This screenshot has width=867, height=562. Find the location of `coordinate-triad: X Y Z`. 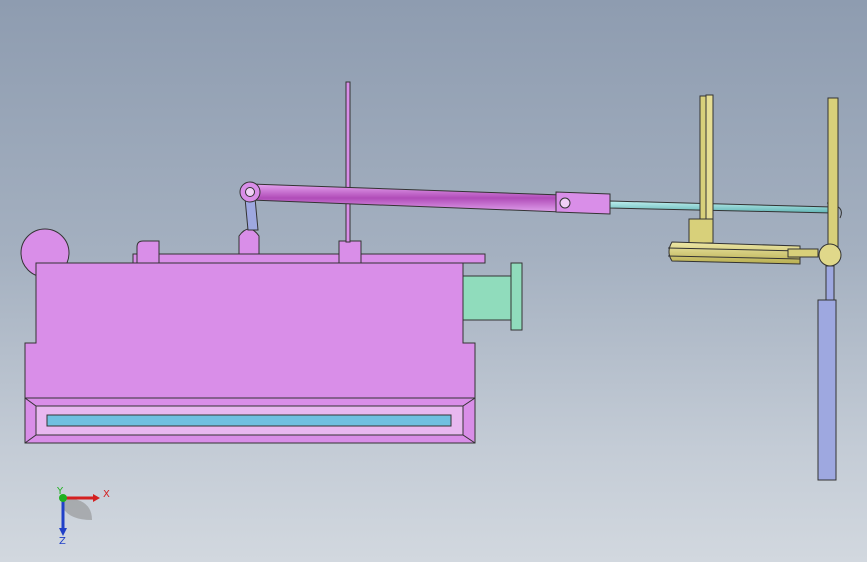

coordinate-triad: X Y Z is located at coordinates (83, 516).